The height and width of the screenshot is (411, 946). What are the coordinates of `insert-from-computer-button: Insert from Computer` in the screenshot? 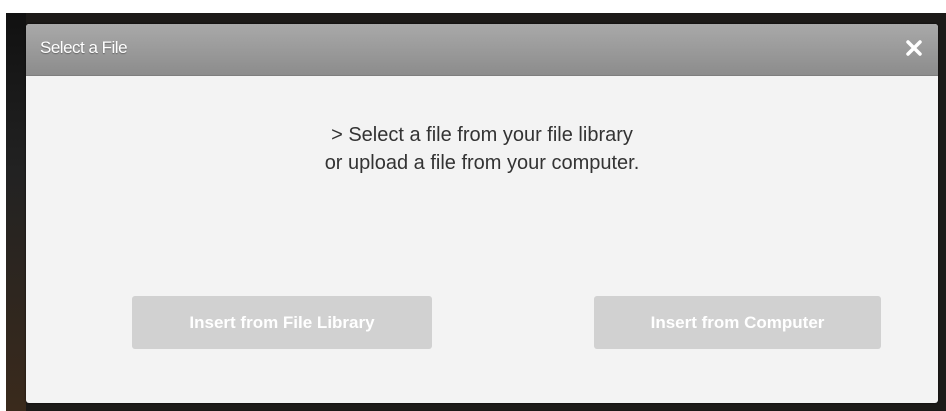 It's located at (737, 322).